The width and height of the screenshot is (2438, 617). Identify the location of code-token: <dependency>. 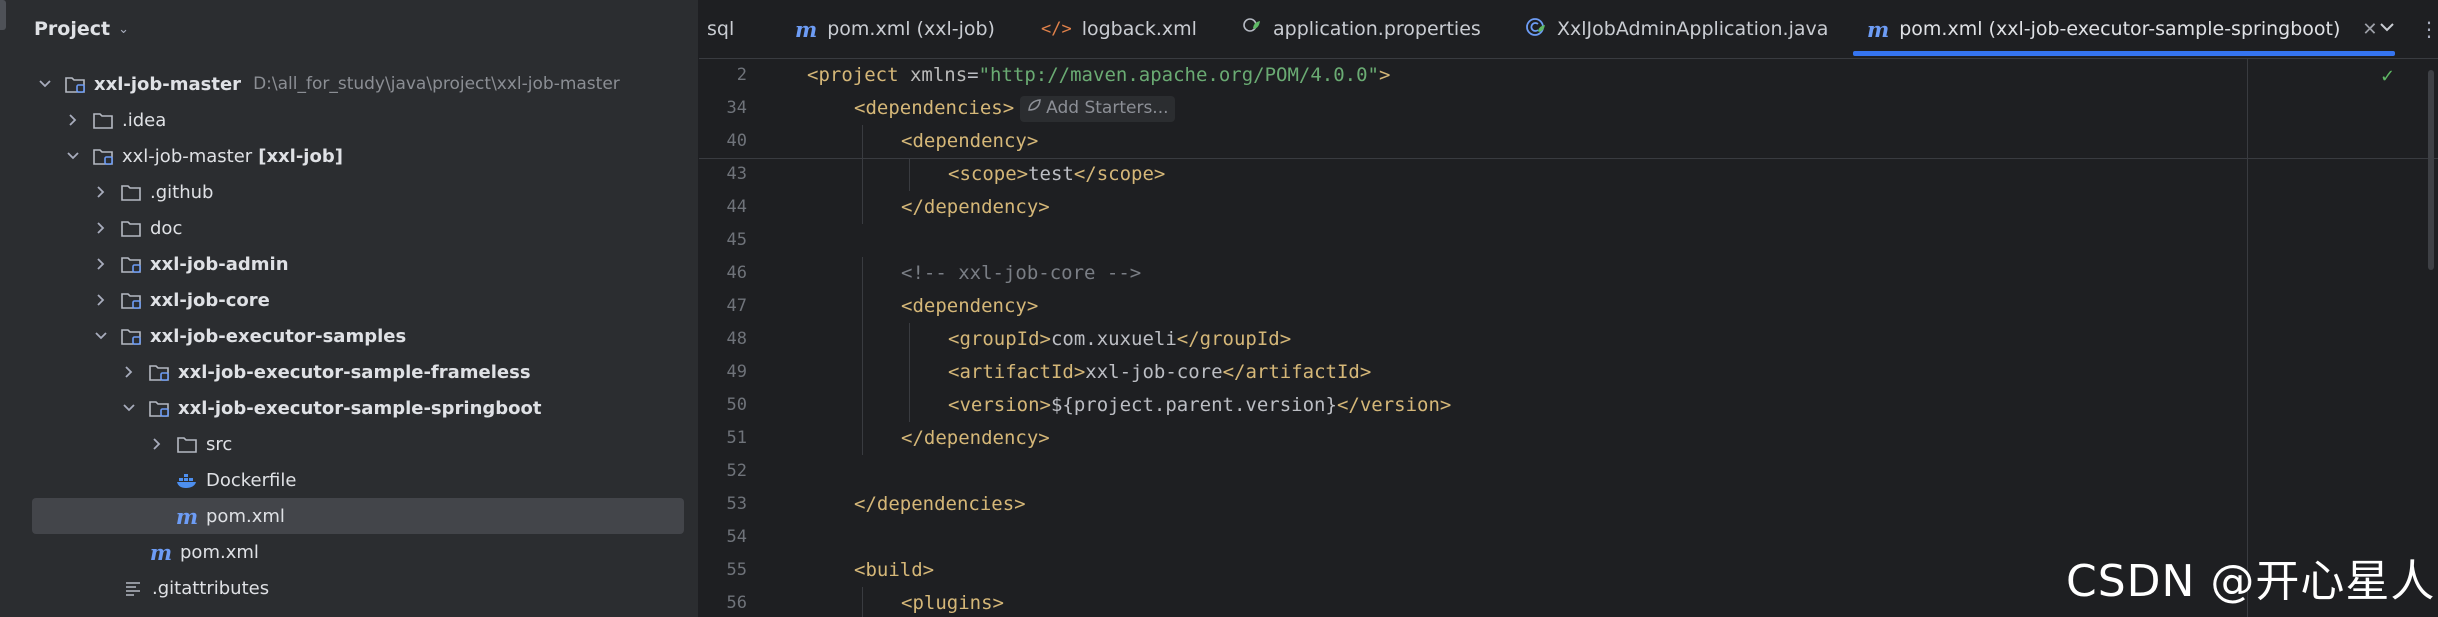
(970, 141).